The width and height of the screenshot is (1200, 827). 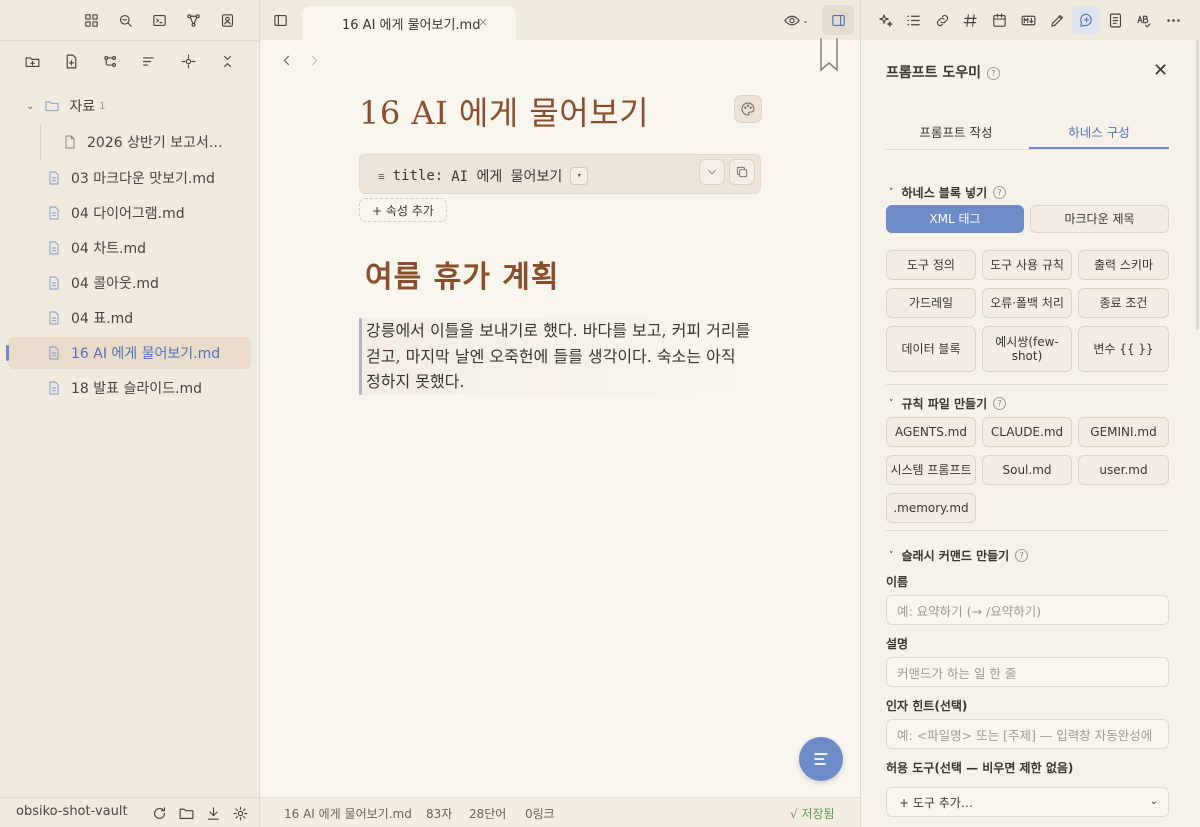 I want to click on toggle-right-panel-icon, so click(x=838, y=20).